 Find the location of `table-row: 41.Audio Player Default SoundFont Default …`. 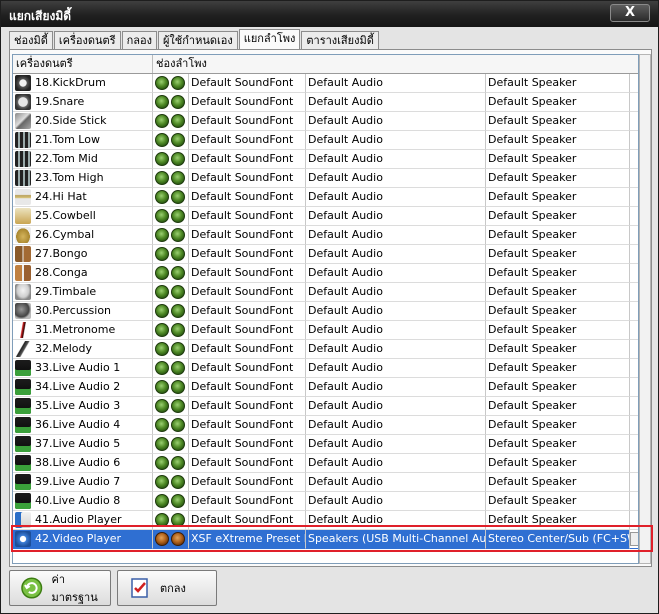

table-row: 41.Audio Player Default SoundFont Default … is located at coordinates (325, 520).